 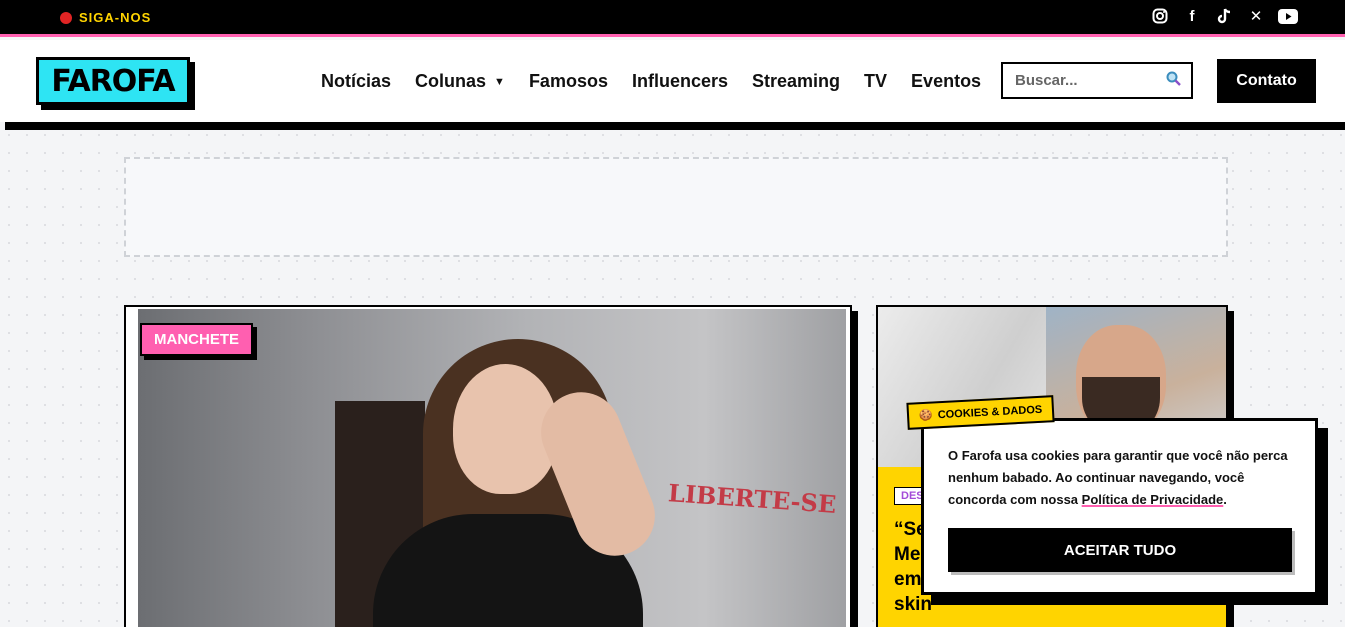 I want to click on nav-item-streaming: Streaming, so click(x=796, y=81).